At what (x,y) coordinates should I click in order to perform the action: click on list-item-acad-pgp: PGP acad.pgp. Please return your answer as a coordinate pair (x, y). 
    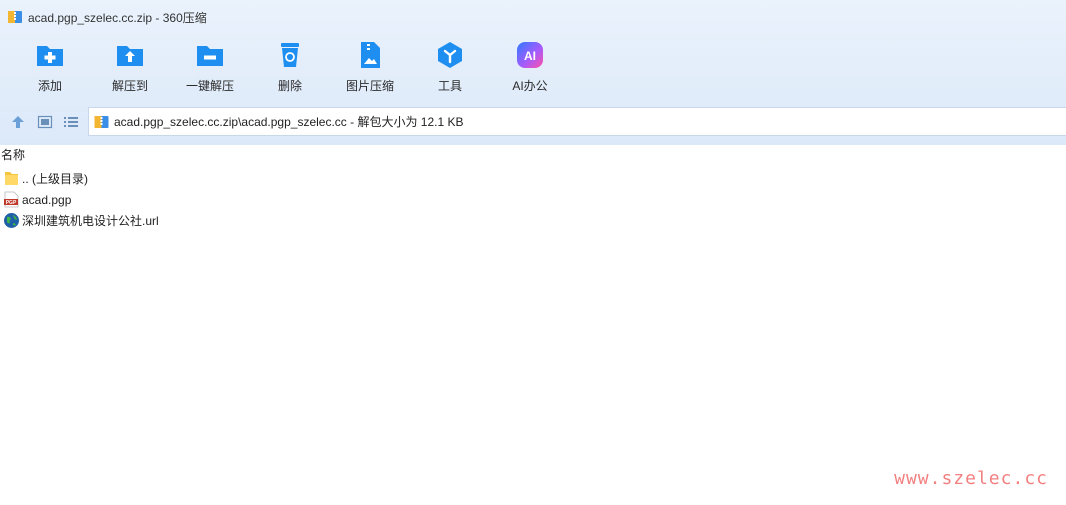
    Looking at the image, I should click on (533, 199).